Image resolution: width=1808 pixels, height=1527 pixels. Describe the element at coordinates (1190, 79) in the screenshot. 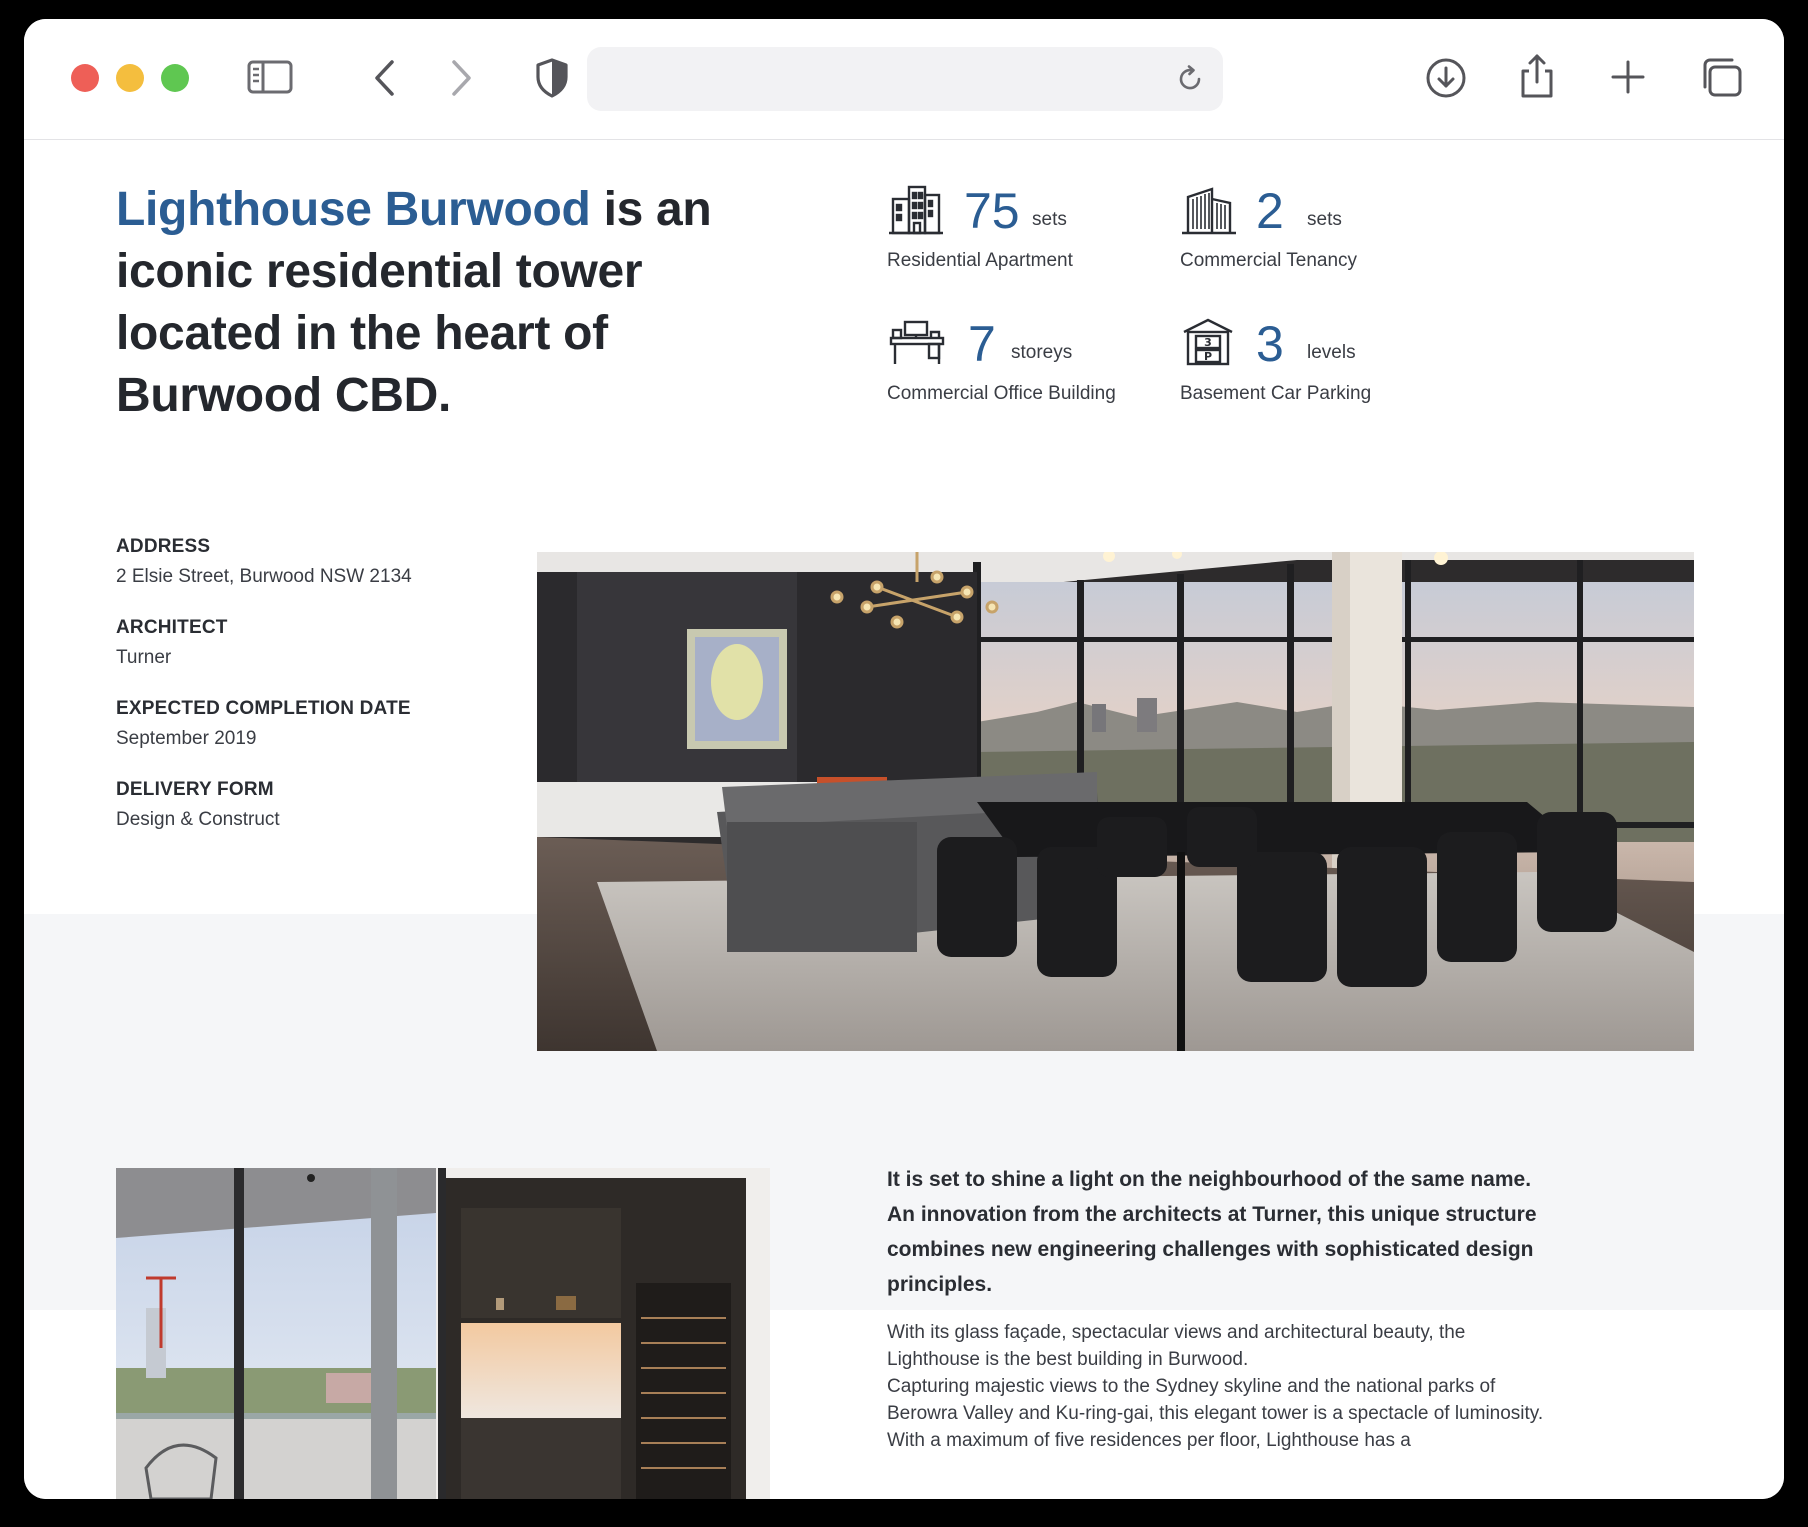

I see `reload-icon` at that location.